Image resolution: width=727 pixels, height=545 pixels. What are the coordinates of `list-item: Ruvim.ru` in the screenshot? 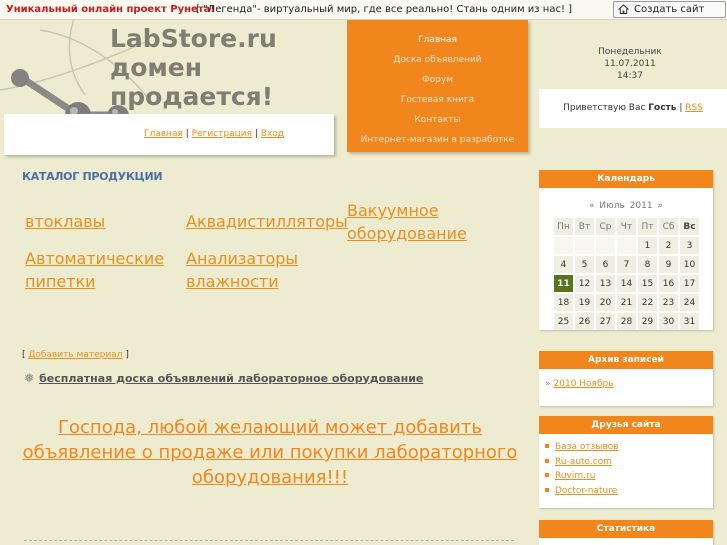 It's located at (629, 476).